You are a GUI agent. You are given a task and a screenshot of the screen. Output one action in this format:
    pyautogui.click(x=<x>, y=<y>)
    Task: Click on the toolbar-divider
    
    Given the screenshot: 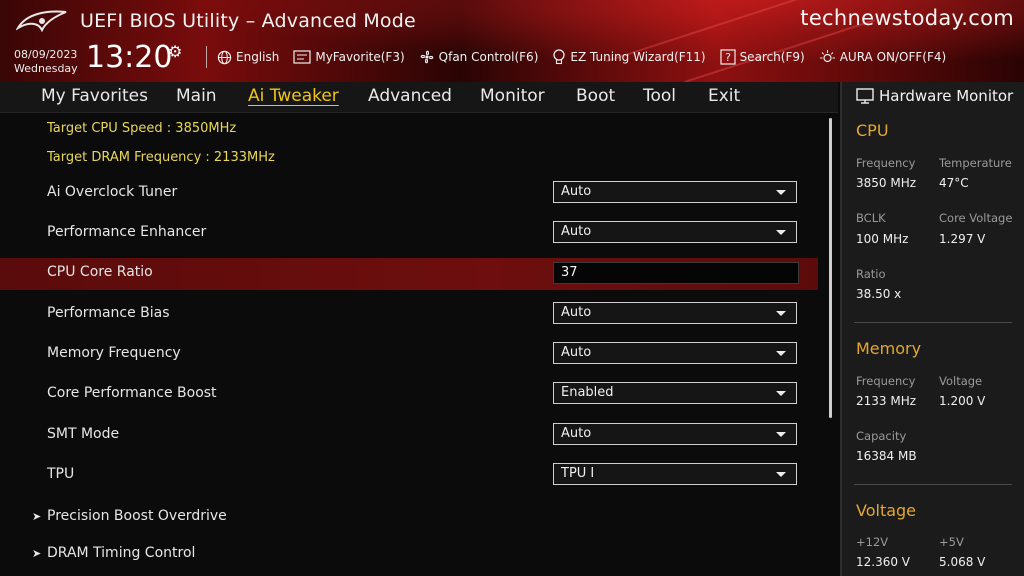 What is the action you would take?
    pyautogui.click(x=206, y=57)
    